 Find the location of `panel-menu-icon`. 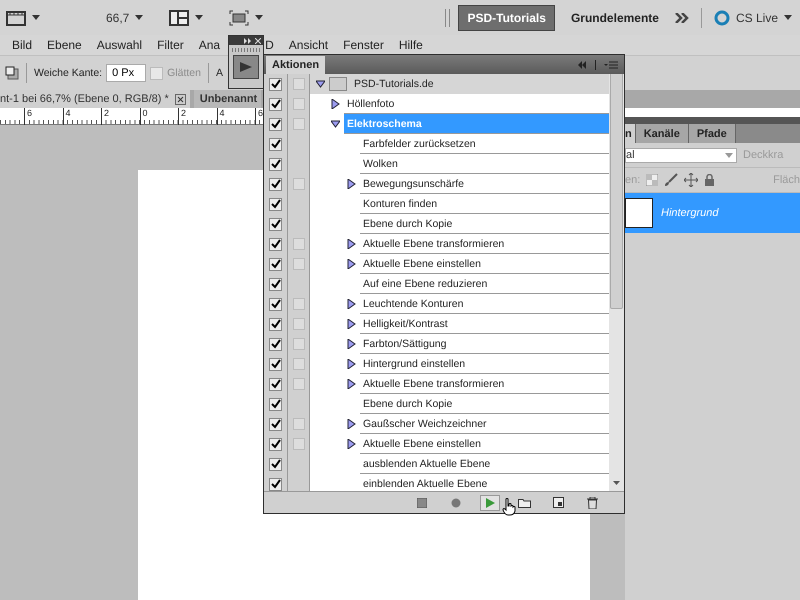

panel-menu-icon is located at coordinates (611, 65).